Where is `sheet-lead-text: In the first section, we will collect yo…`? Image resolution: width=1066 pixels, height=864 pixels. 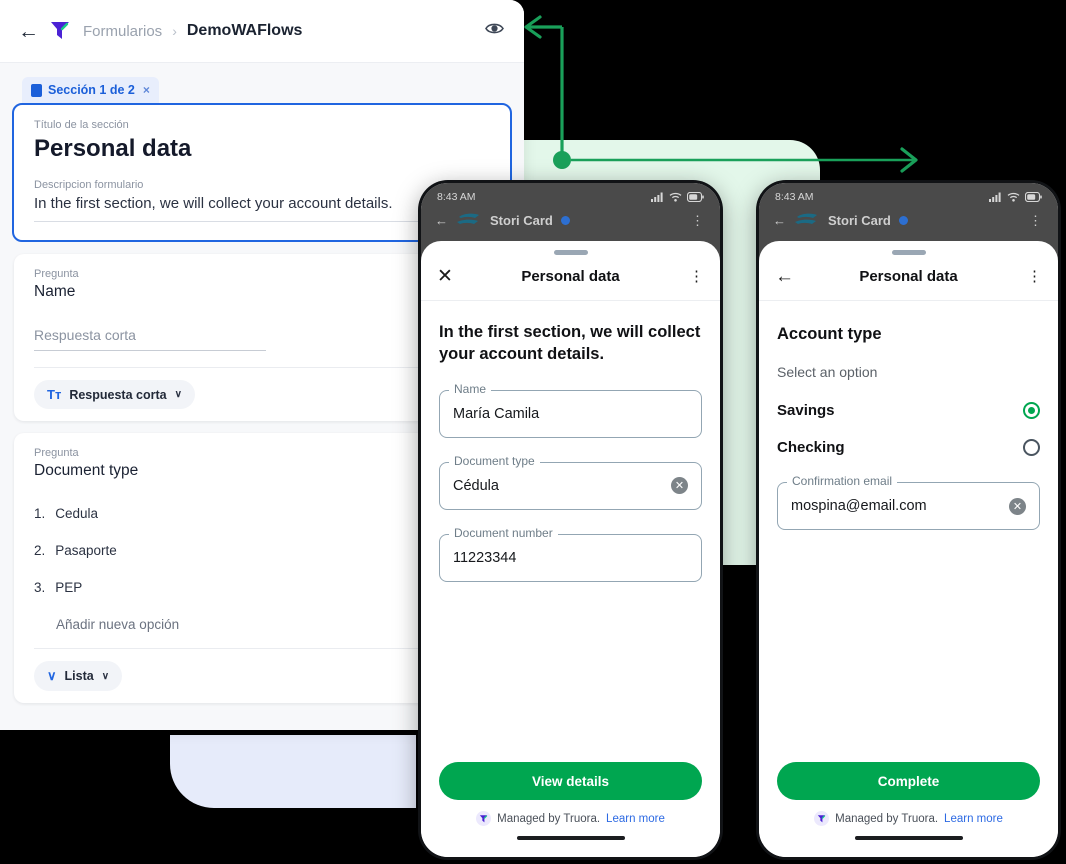
sheet-lead-text: In the first section, we will collect yo… is located at coordinates (570, 343).